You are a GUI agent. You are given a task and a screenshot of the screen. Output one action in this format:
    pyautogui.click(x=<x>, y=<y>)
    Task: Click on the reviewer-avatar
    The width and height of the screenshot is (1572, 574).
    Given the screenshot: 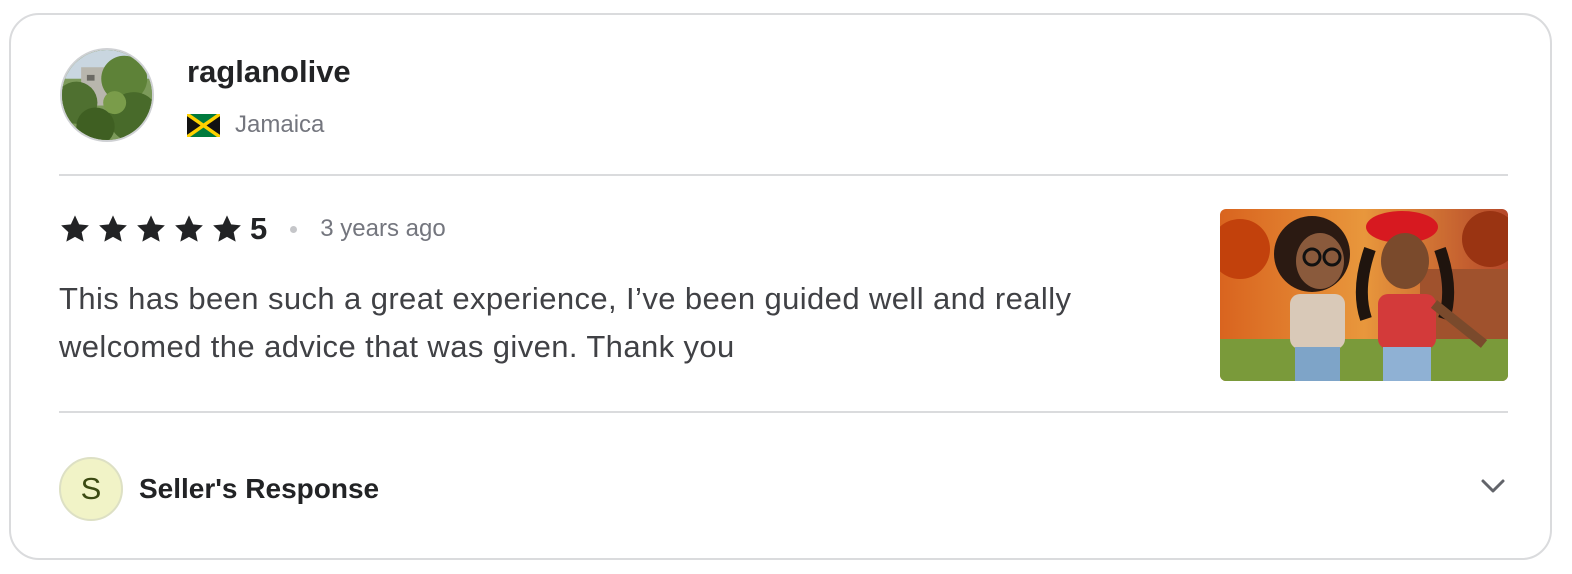 What is the action you would take?
    pyautogui.click(x=107, y=95)
    